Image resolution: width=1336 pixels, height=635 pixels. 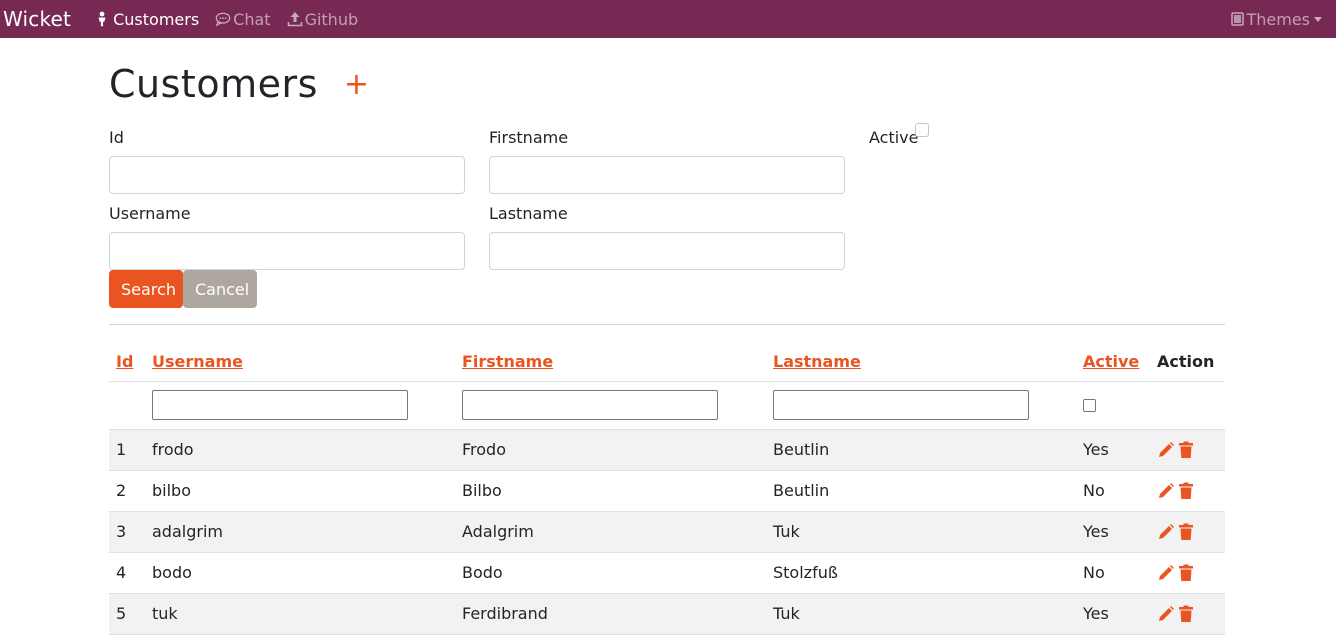 I want to click on table-row: 5 tuk Ferdibrand Tuk Yes, so click(x=667, y=614).